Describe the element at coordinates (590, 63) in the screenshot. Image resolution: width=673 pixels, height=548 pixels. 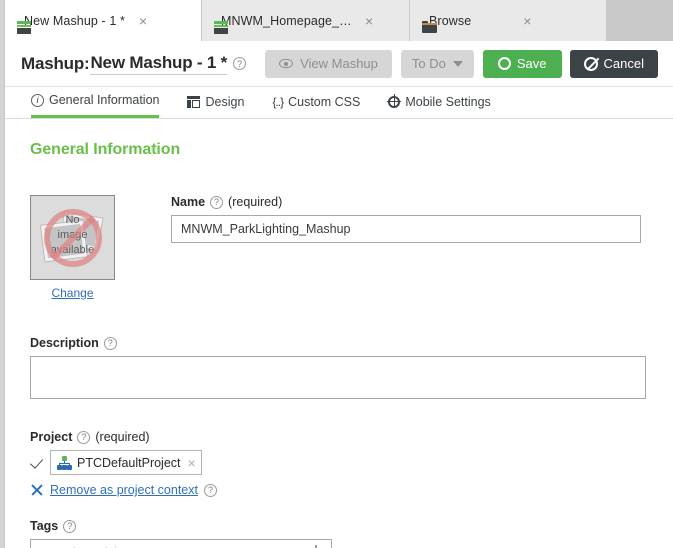
I see `no-entry-icon` at that location.